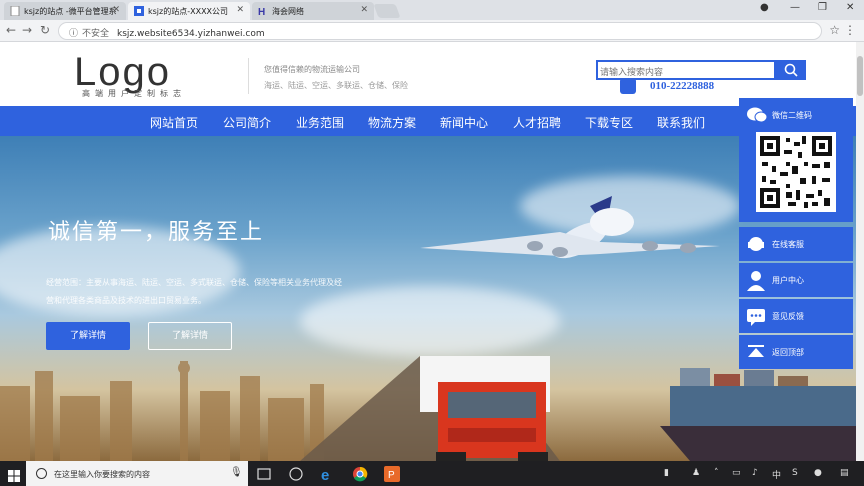 The height and width of the screenshot is (486, 864). I want to click on browser-tab-2: ksjz的站点-XXXX公司 ✕, so click(189, 11).